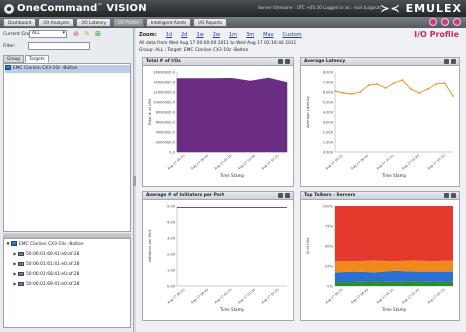 The image size is (466, 332). I want to click on emulex-logo: ≻≺ EMULEX, so click(421, 8).